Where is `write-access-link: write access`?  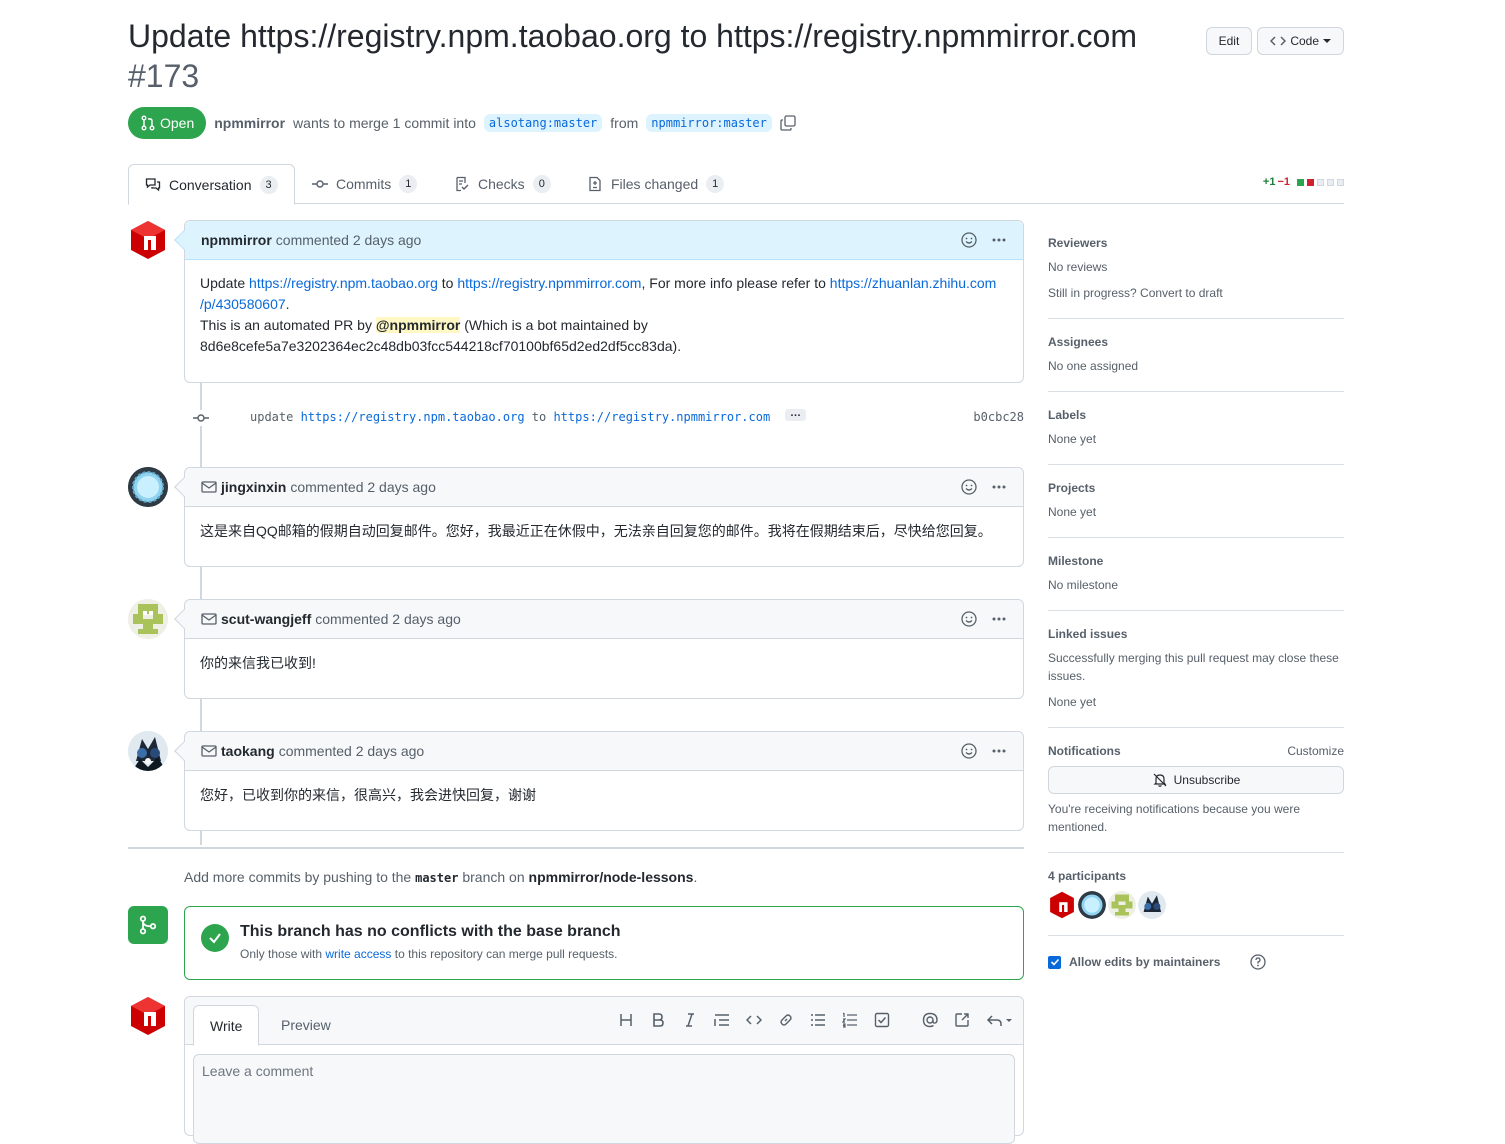
write-access-link: write access is located at coordinates (358, 954).